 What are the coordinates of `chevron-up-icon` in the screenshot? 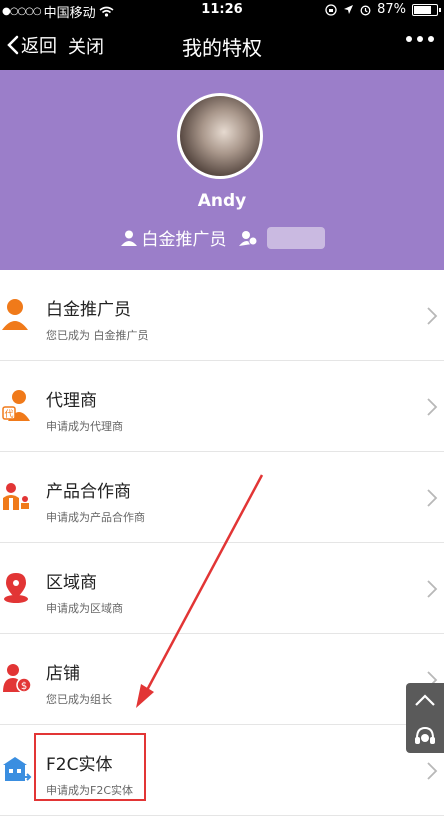 It's located at (425, 700).